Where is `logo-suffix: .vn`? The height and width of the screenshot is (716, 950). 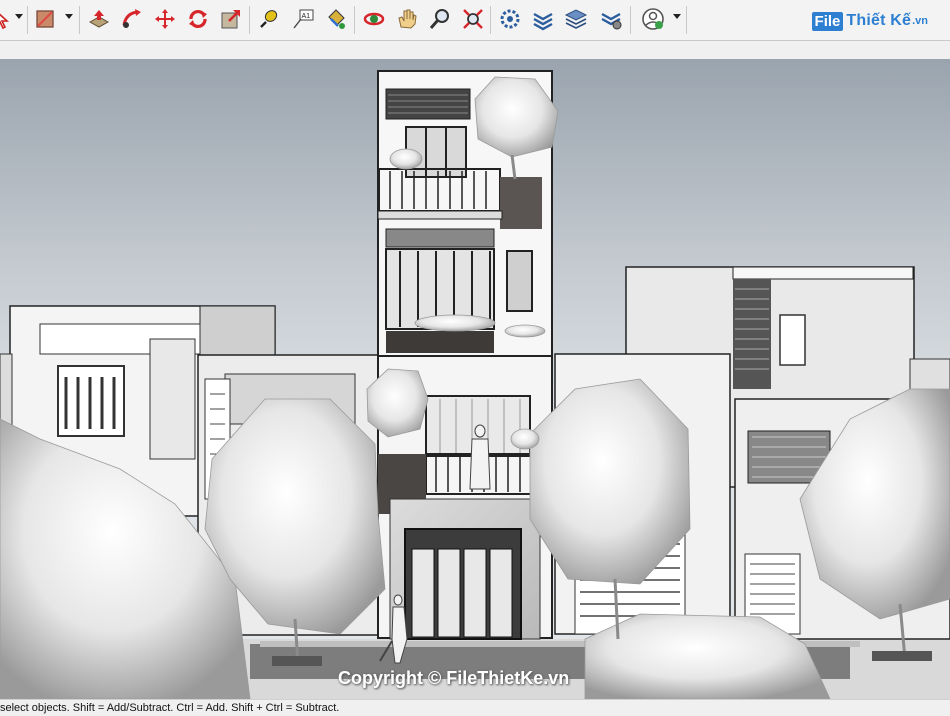 logo-suffix: .vn is located at coordinates (920, 21).